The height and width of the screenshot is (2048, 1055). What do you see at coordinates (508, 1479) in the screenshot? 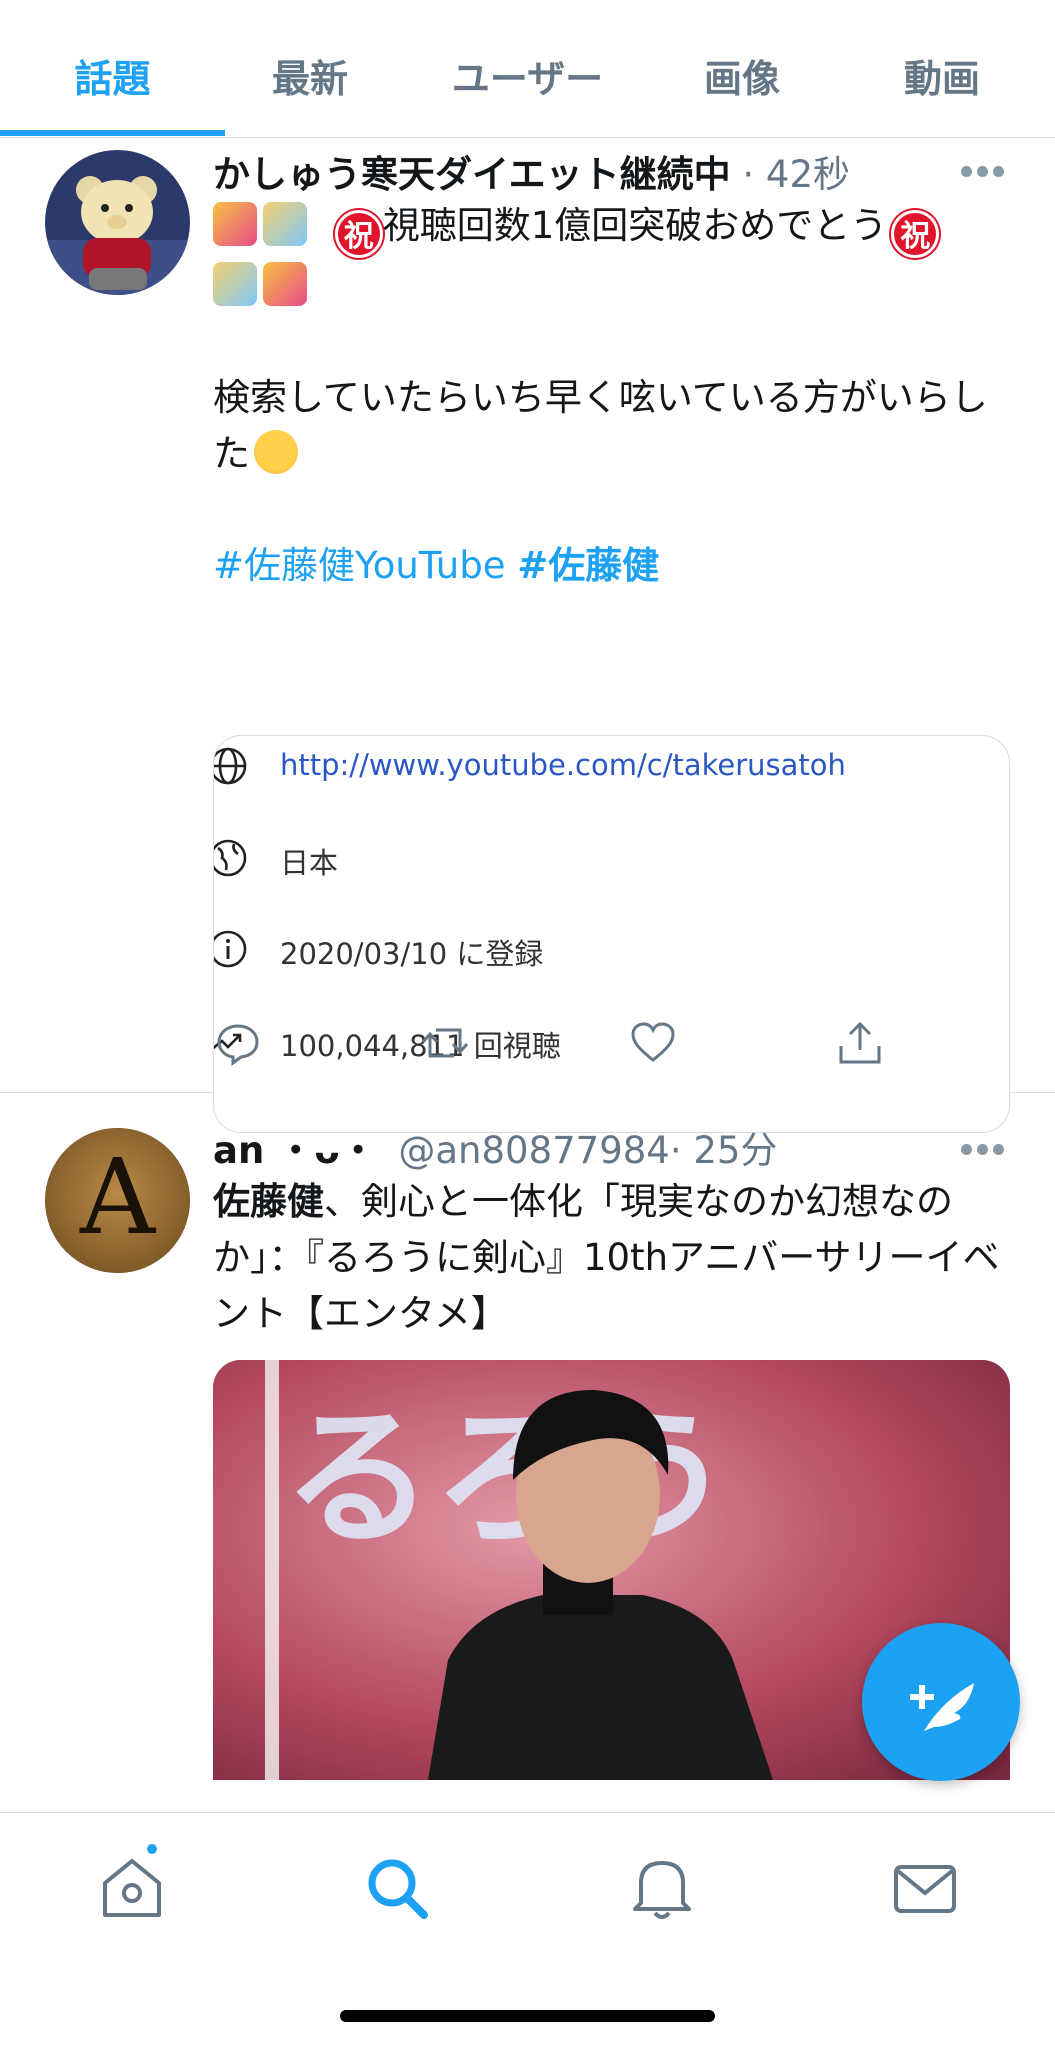
I see `media-background-text: るろう` at bounding box center [508, 1479].